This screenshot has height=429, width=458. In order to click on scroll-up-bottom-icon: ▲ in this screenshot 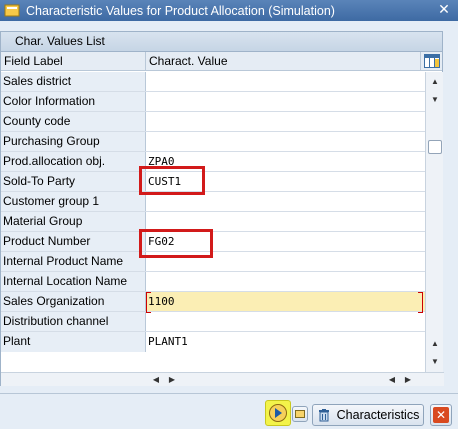, I will do `click(435, 344)`.